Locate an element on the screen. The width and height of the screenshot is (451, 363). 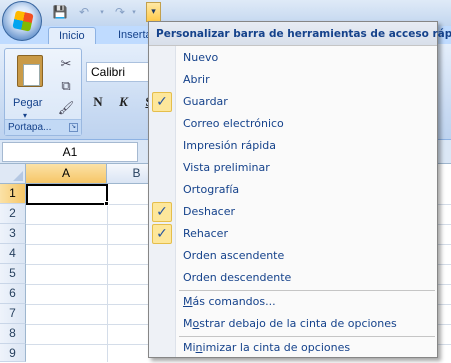
menu-item-label: Vista preliminar is located at coordinates (226, 167).